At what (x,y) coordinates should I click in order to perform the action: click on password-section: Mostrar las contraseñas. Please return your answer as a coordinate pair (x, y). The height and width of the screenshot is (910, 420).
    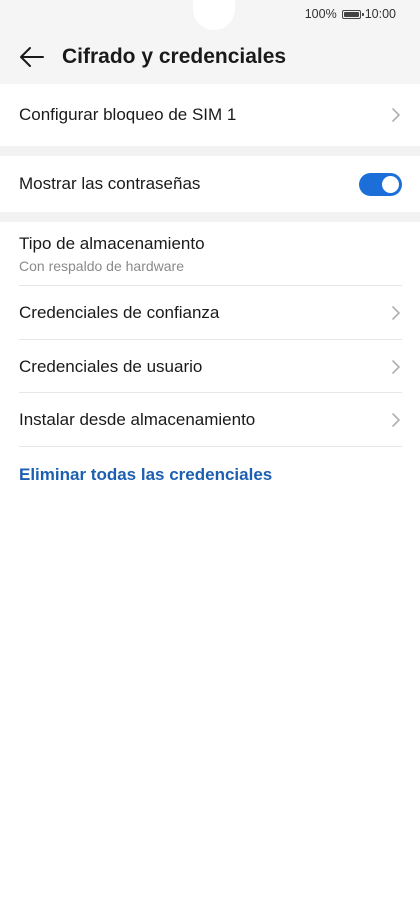
    Looking at the image, I should click on (210, 184).